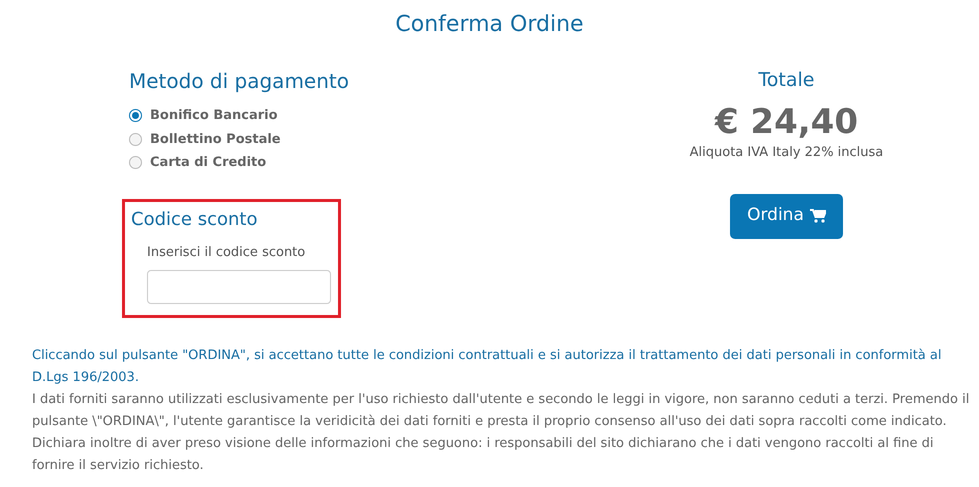 The image size is (979, 487). Describe the element at coordinates (239, 81) in the screenshot. I see `section-heading: Metodo di pagamento` at that location.